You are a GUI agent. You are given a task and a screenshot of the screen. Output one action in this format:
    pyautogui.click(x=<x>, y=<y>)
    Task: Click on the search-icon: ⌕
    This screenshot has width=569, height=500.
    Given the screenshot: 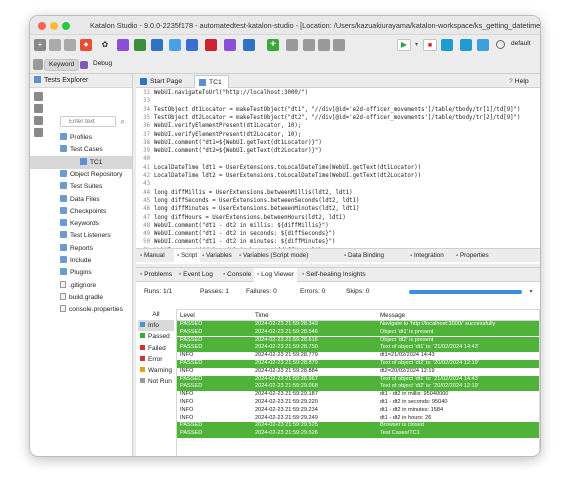 What is the action you would take?
    pyautogui.click(x=122, y=121)
    